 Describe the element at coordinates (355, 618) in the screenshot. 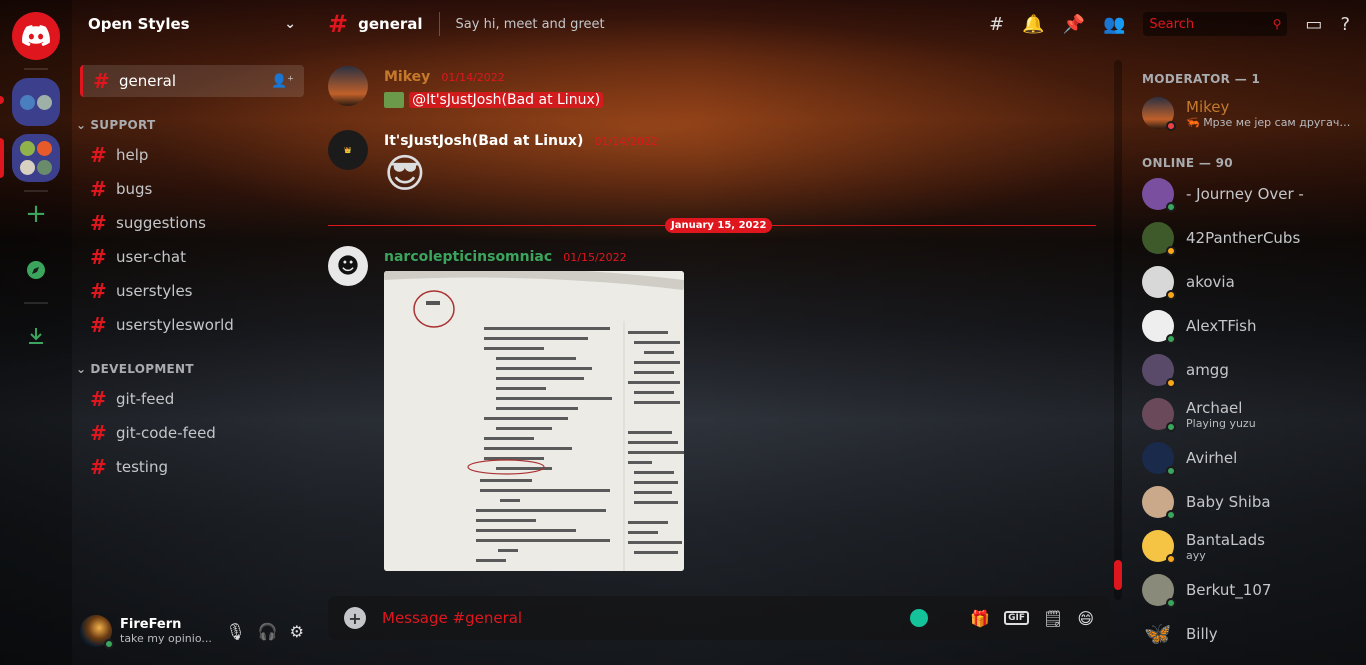

I see `attach-plus-icon: +` at that location.